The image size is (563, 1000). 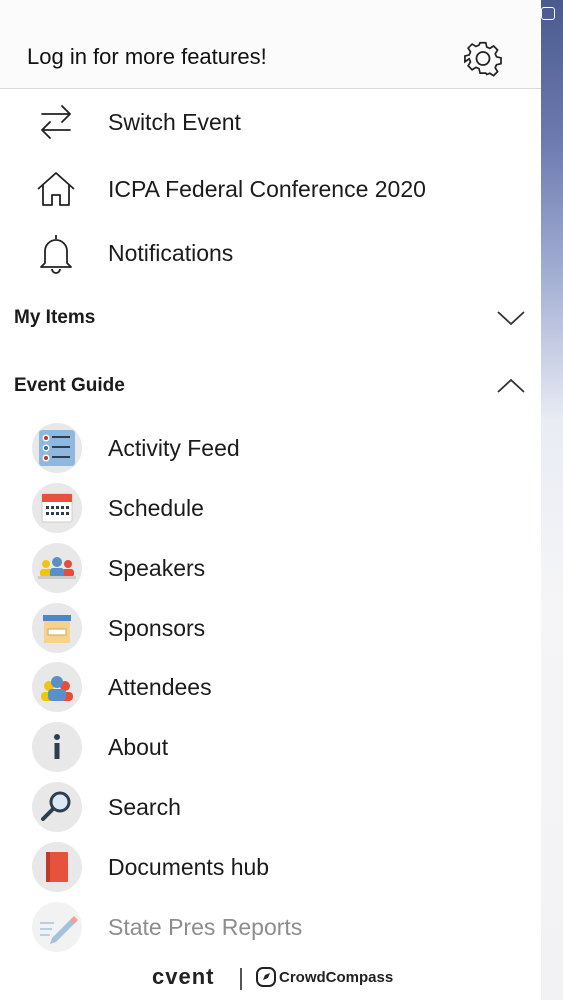 What do you see at coordinates (183, 976) in the screenshot?
I see `cvent-logo: cvent` at bounding box center [183, 976].